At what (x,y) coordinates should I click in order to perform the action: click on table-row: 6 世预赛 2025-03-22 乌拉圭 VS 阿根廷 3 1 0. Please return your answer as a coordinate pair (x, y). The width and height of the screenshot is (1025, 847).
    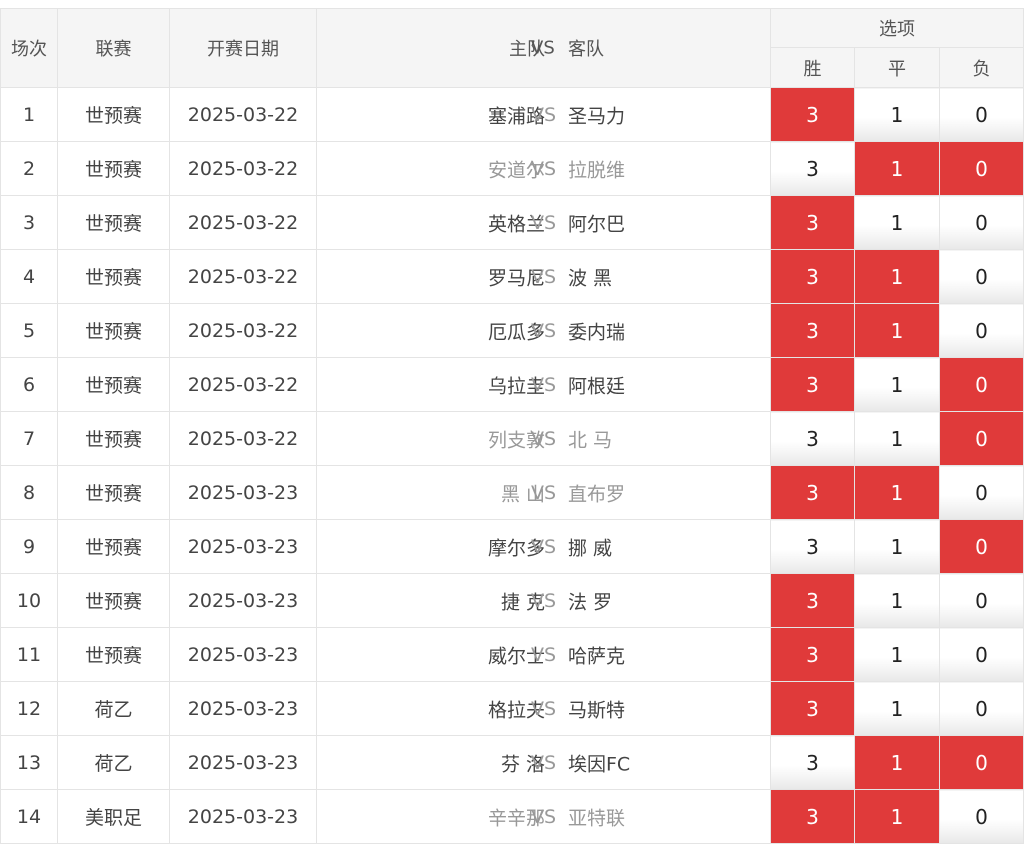
    Looking at the image, I should click on (512, 384).